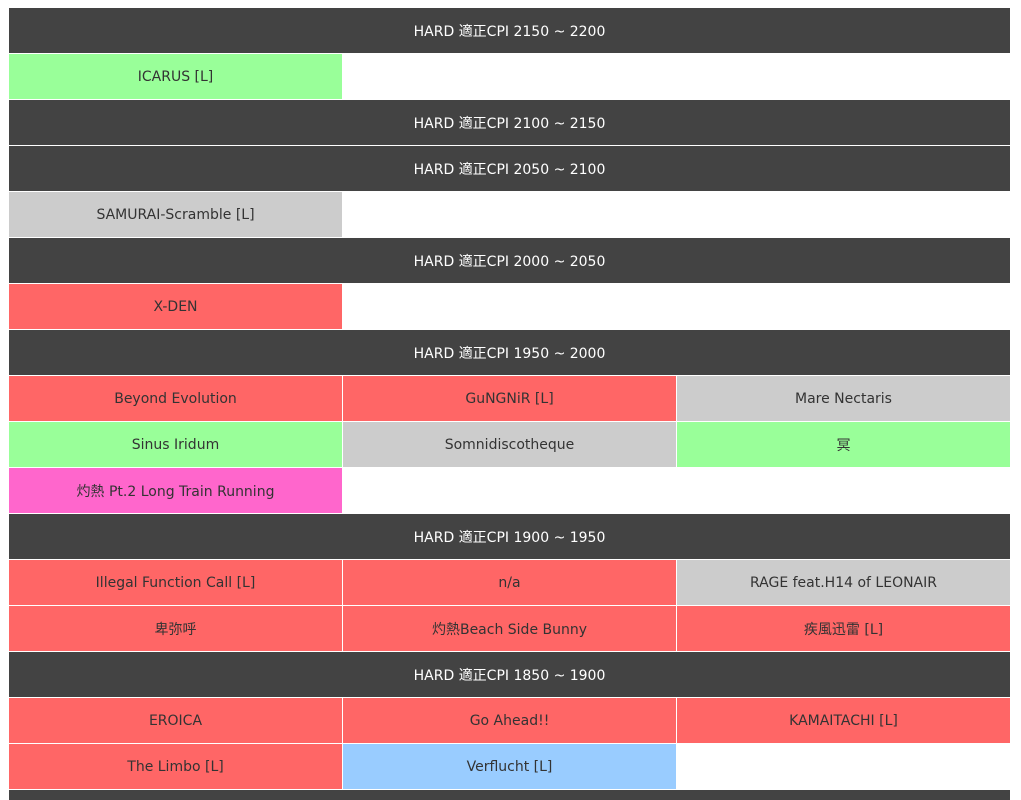 The width and height of the screenshot is (1021, 800). Describe the element at coordinates (176, 215) in the screenshot. I see `song-cell: SAMURAI-Scramble [L]` at that location.